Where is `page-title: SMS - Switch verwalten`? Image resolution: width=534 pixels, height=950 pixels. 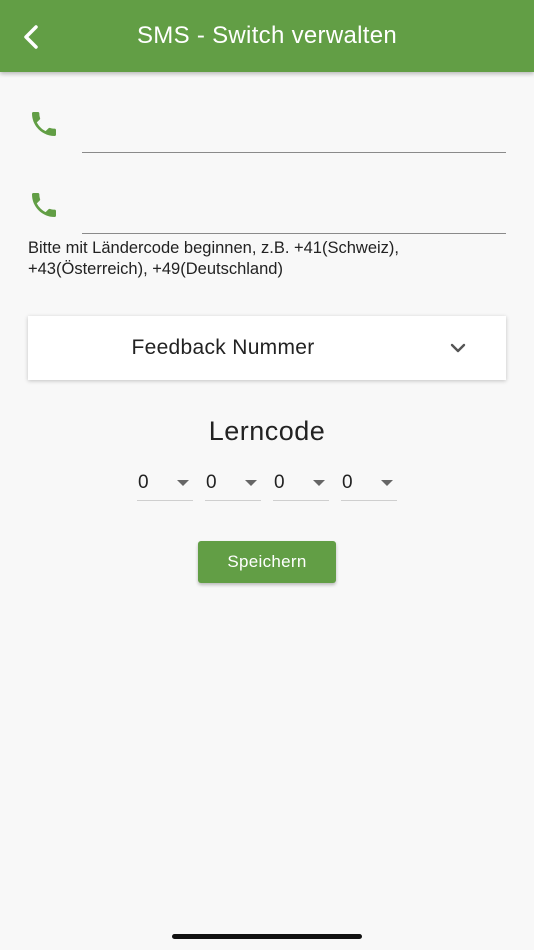
page-title: SMS - Switch verwalten is located at coordinates (266, 35).